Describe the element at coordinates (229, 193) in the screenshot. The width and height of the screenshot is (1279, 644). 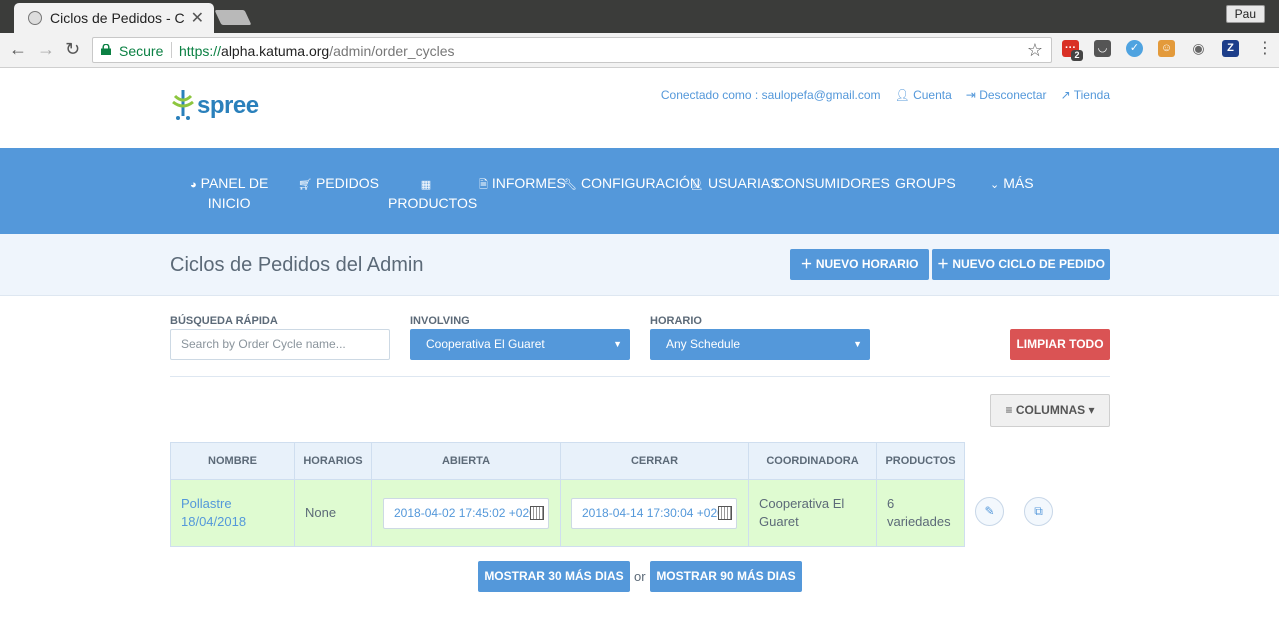
I see `nav-dashboard: ◕ PANEL DE INICIO` at that location.